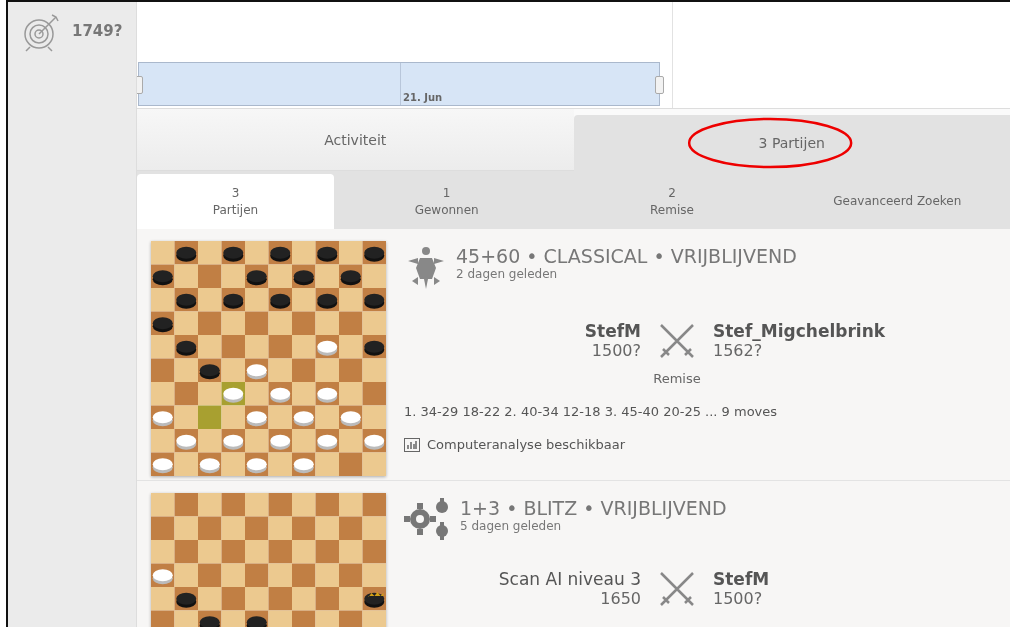 The image size is (1010, 627). I want to click on player-rating: 1562?, so click(738, 350).